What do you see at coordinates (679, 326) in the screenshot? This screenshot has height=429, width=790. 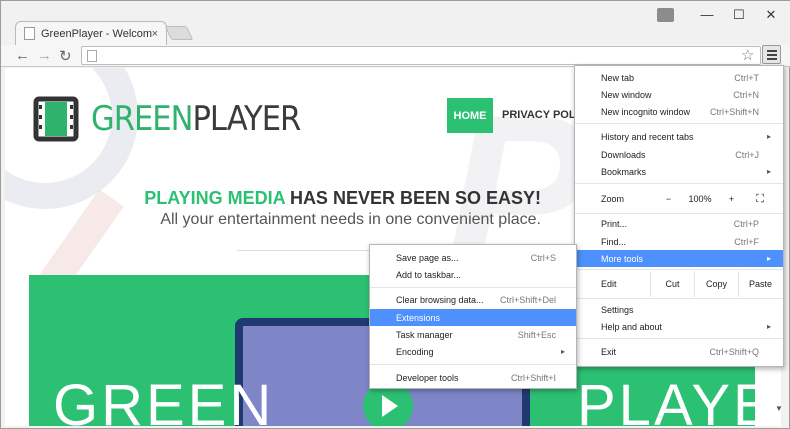 I see `menu-item-help-about: Help and about ▸` at bounding box center [679, 326].